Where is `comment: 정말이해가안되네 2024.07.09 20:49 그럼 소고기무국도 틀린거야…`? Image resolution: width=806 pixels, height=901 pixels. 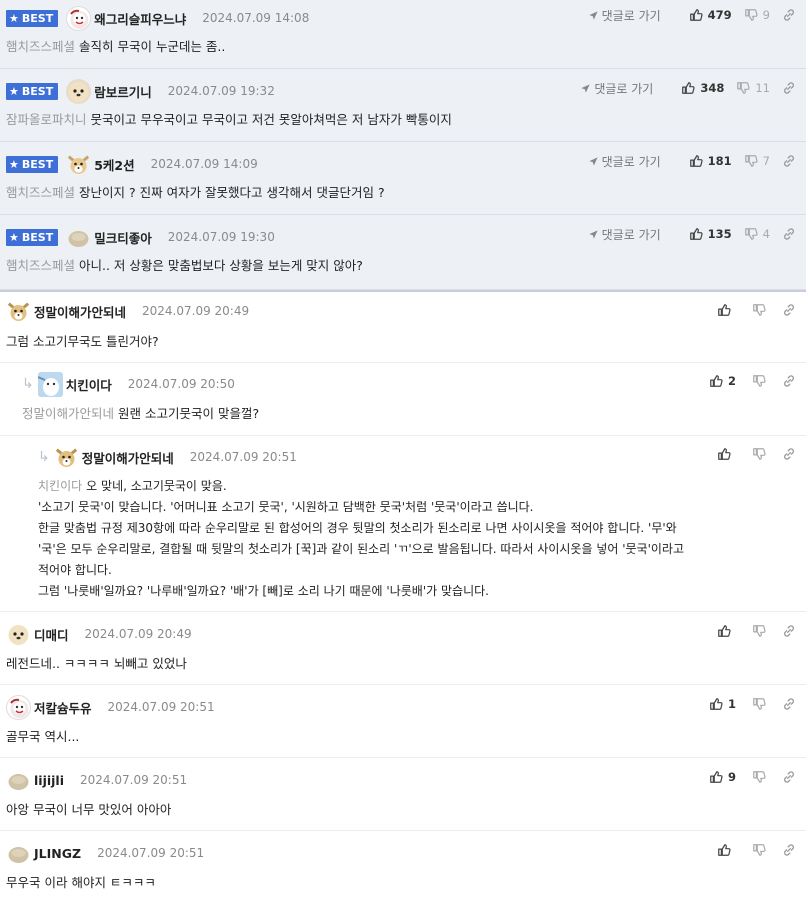
comment: 정말이해가안되네 2024.07.09 20:49 그럼 소고기무국도 틀린거야… is located at coordinates (403, 327).